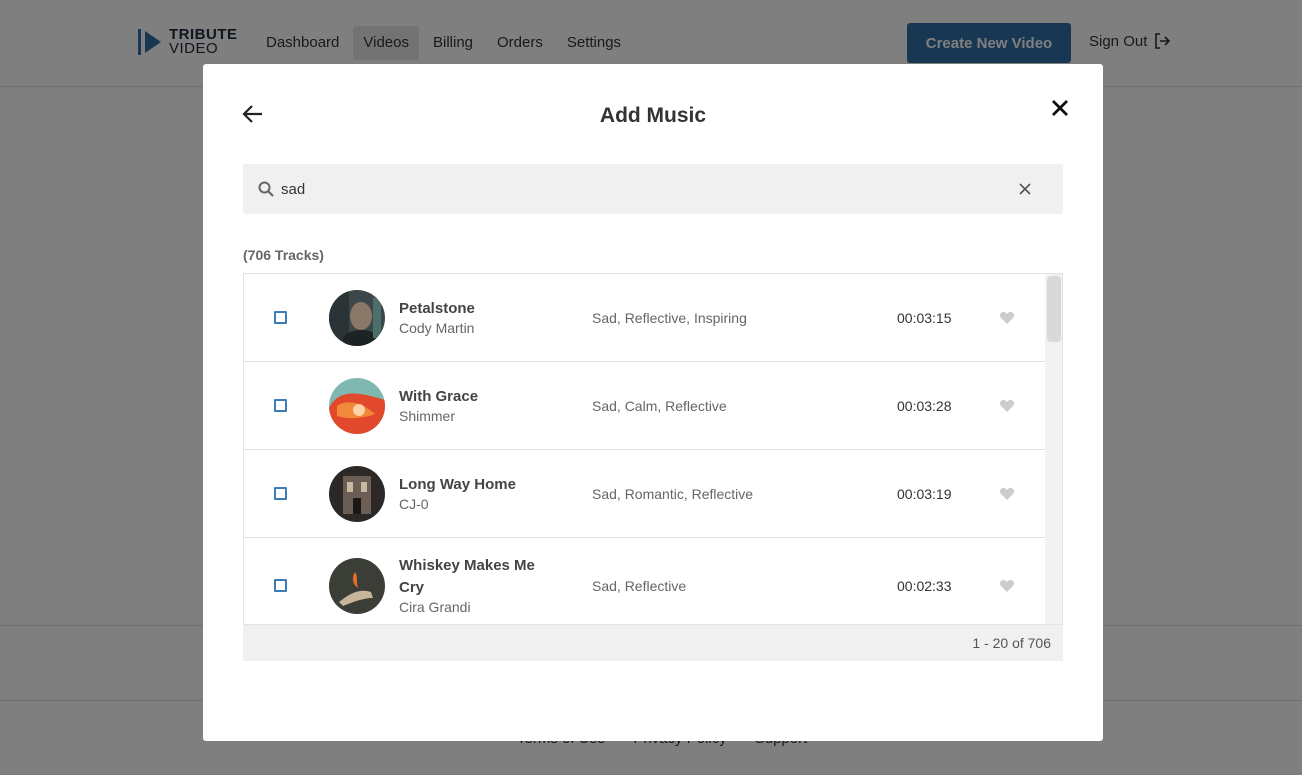 This screenshot has width=1302, height=775. What do you see at coordinates (1011, 643) in the screenshot?
I see `pagination-text: 1 - 20 of 706` at bounding box center [1011, 643].